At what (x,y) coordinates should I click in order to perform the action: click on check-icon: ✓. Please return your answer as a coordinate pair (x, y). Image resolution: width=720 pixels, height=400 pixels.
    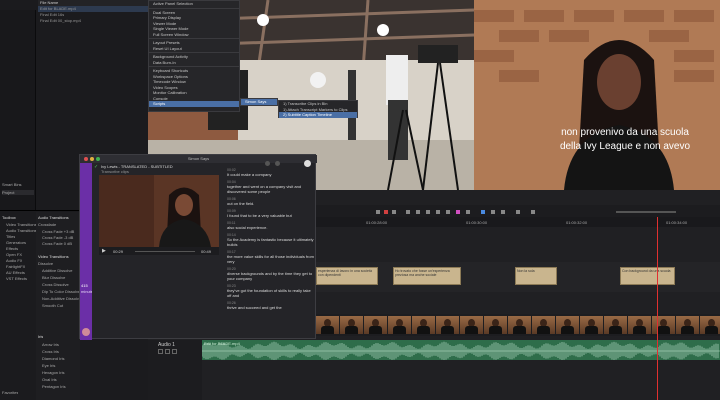
    Looking at the image, I should click on (96, 167).